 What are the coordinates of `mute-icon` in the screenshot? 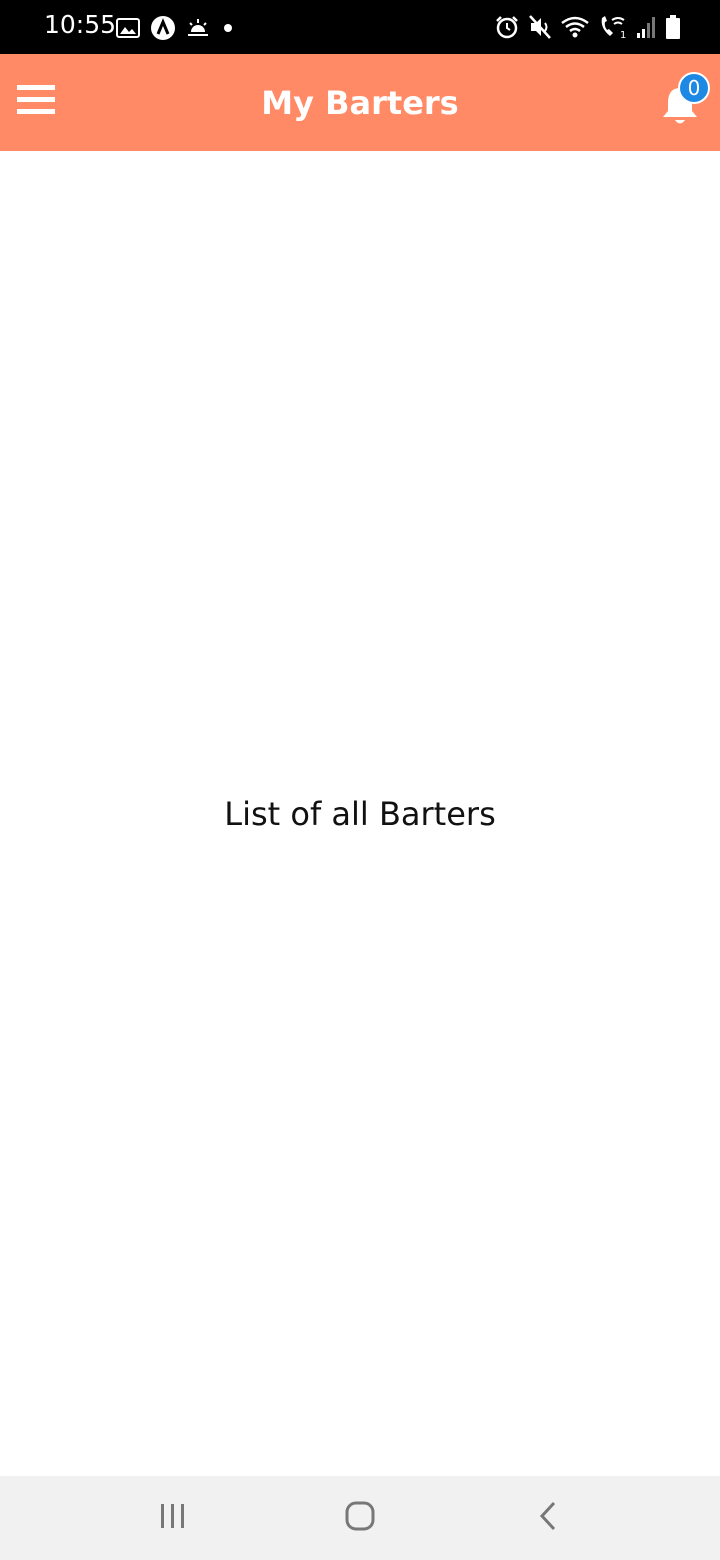 It's located at (540, 27).